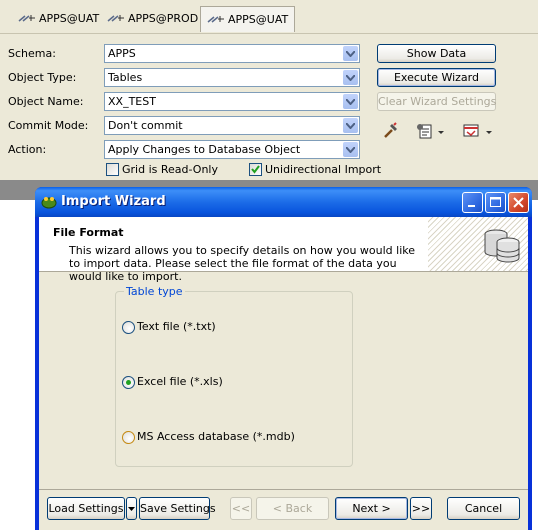  I want to click on ms-access-label: MS Access database (*.mdb), so click(216, 436).